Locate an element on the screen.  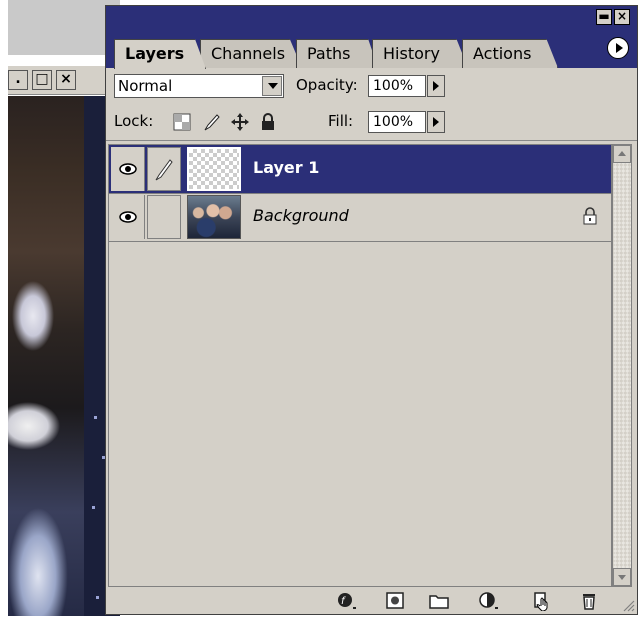
tab-channels: Channels is located at coordinates (251, 53).